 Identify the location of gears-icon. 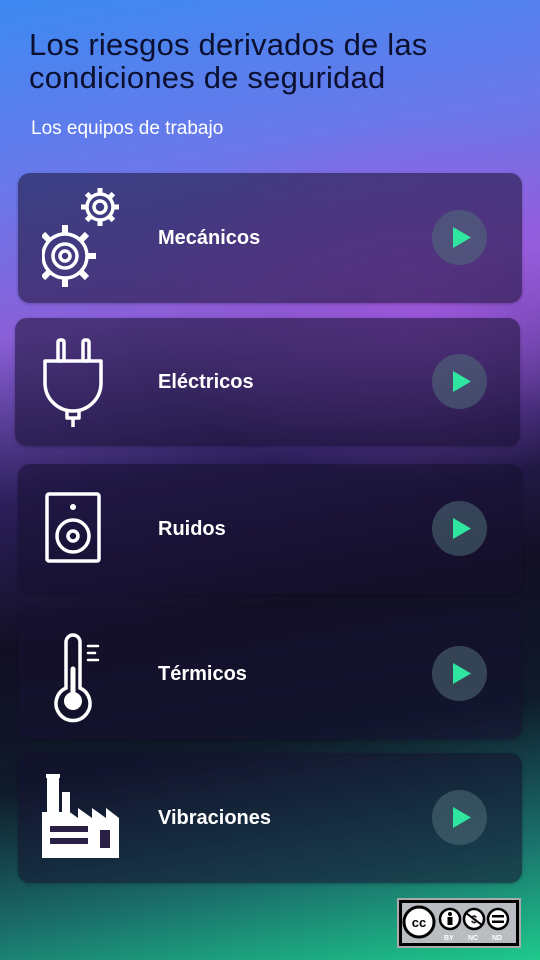
(88, 238).